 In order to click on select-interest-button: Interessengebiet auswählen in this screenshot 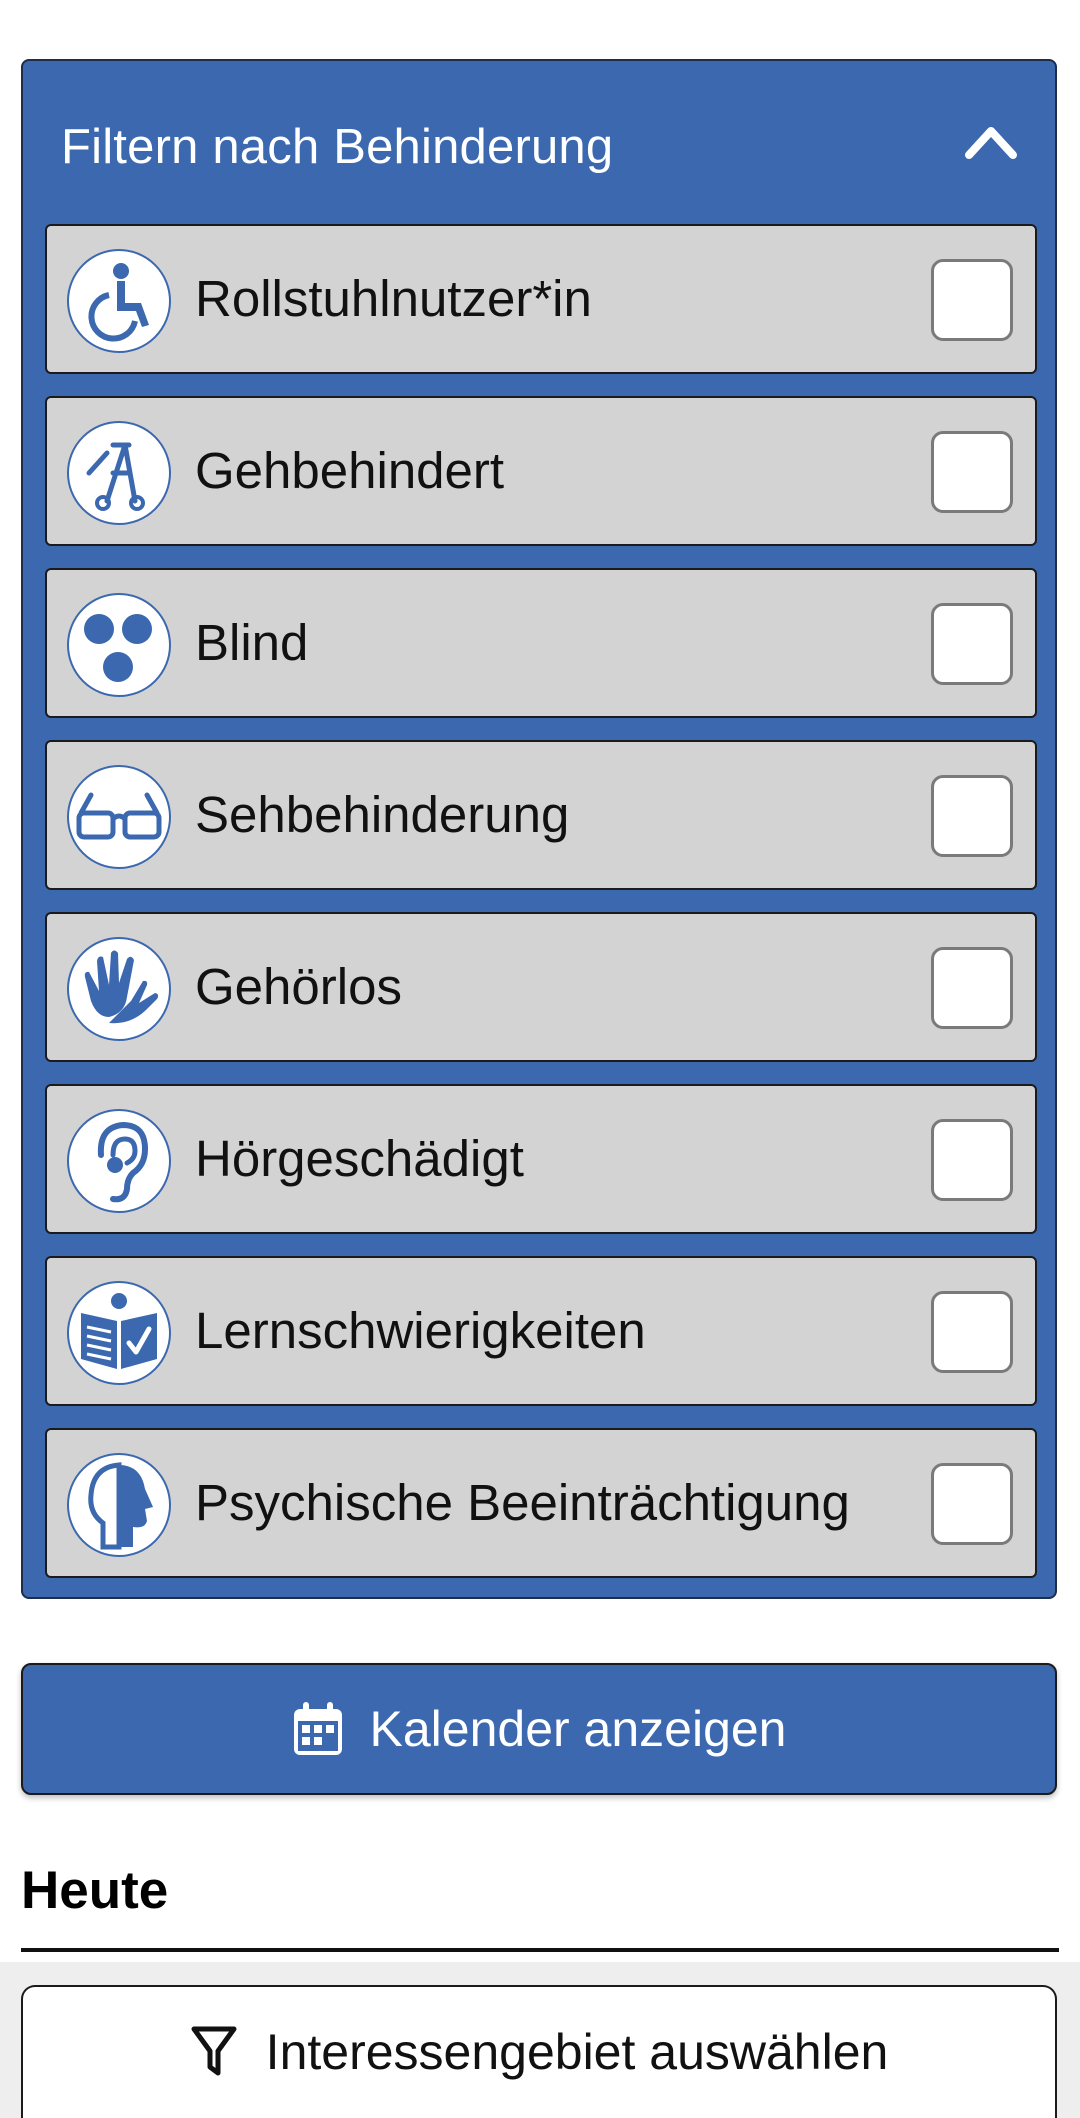, I will do `click(539, 2051)`.